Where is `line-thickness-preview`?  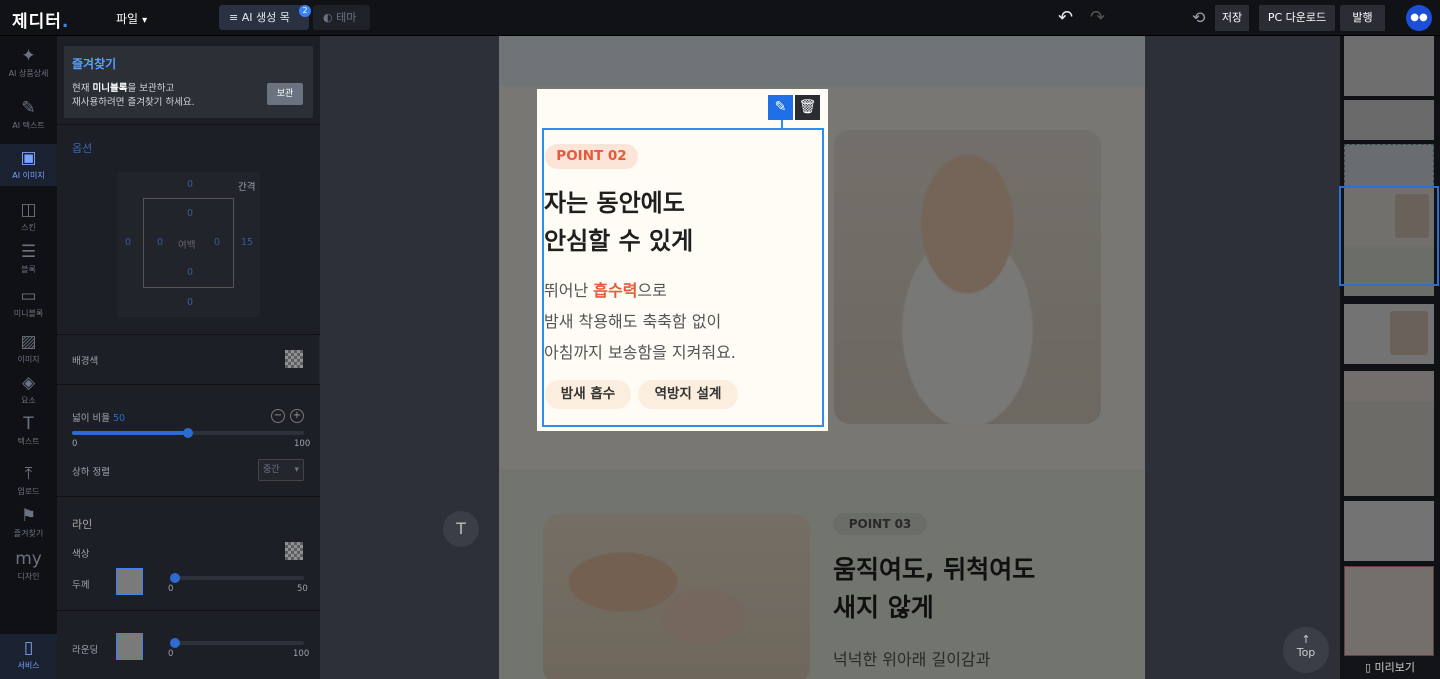 line-thickness-preview is located at coordinates (129, 581).